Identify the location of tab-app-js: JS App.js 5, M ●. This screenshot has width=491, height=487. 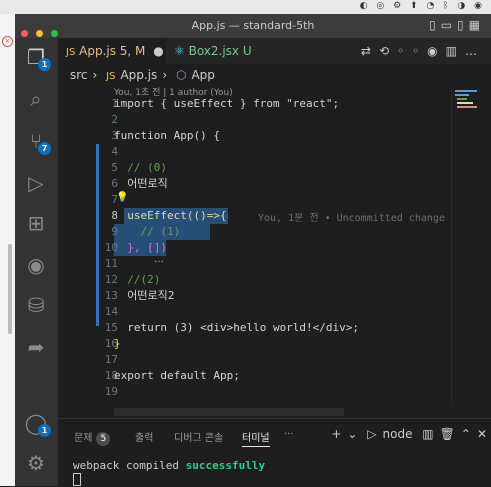
(112, 51).